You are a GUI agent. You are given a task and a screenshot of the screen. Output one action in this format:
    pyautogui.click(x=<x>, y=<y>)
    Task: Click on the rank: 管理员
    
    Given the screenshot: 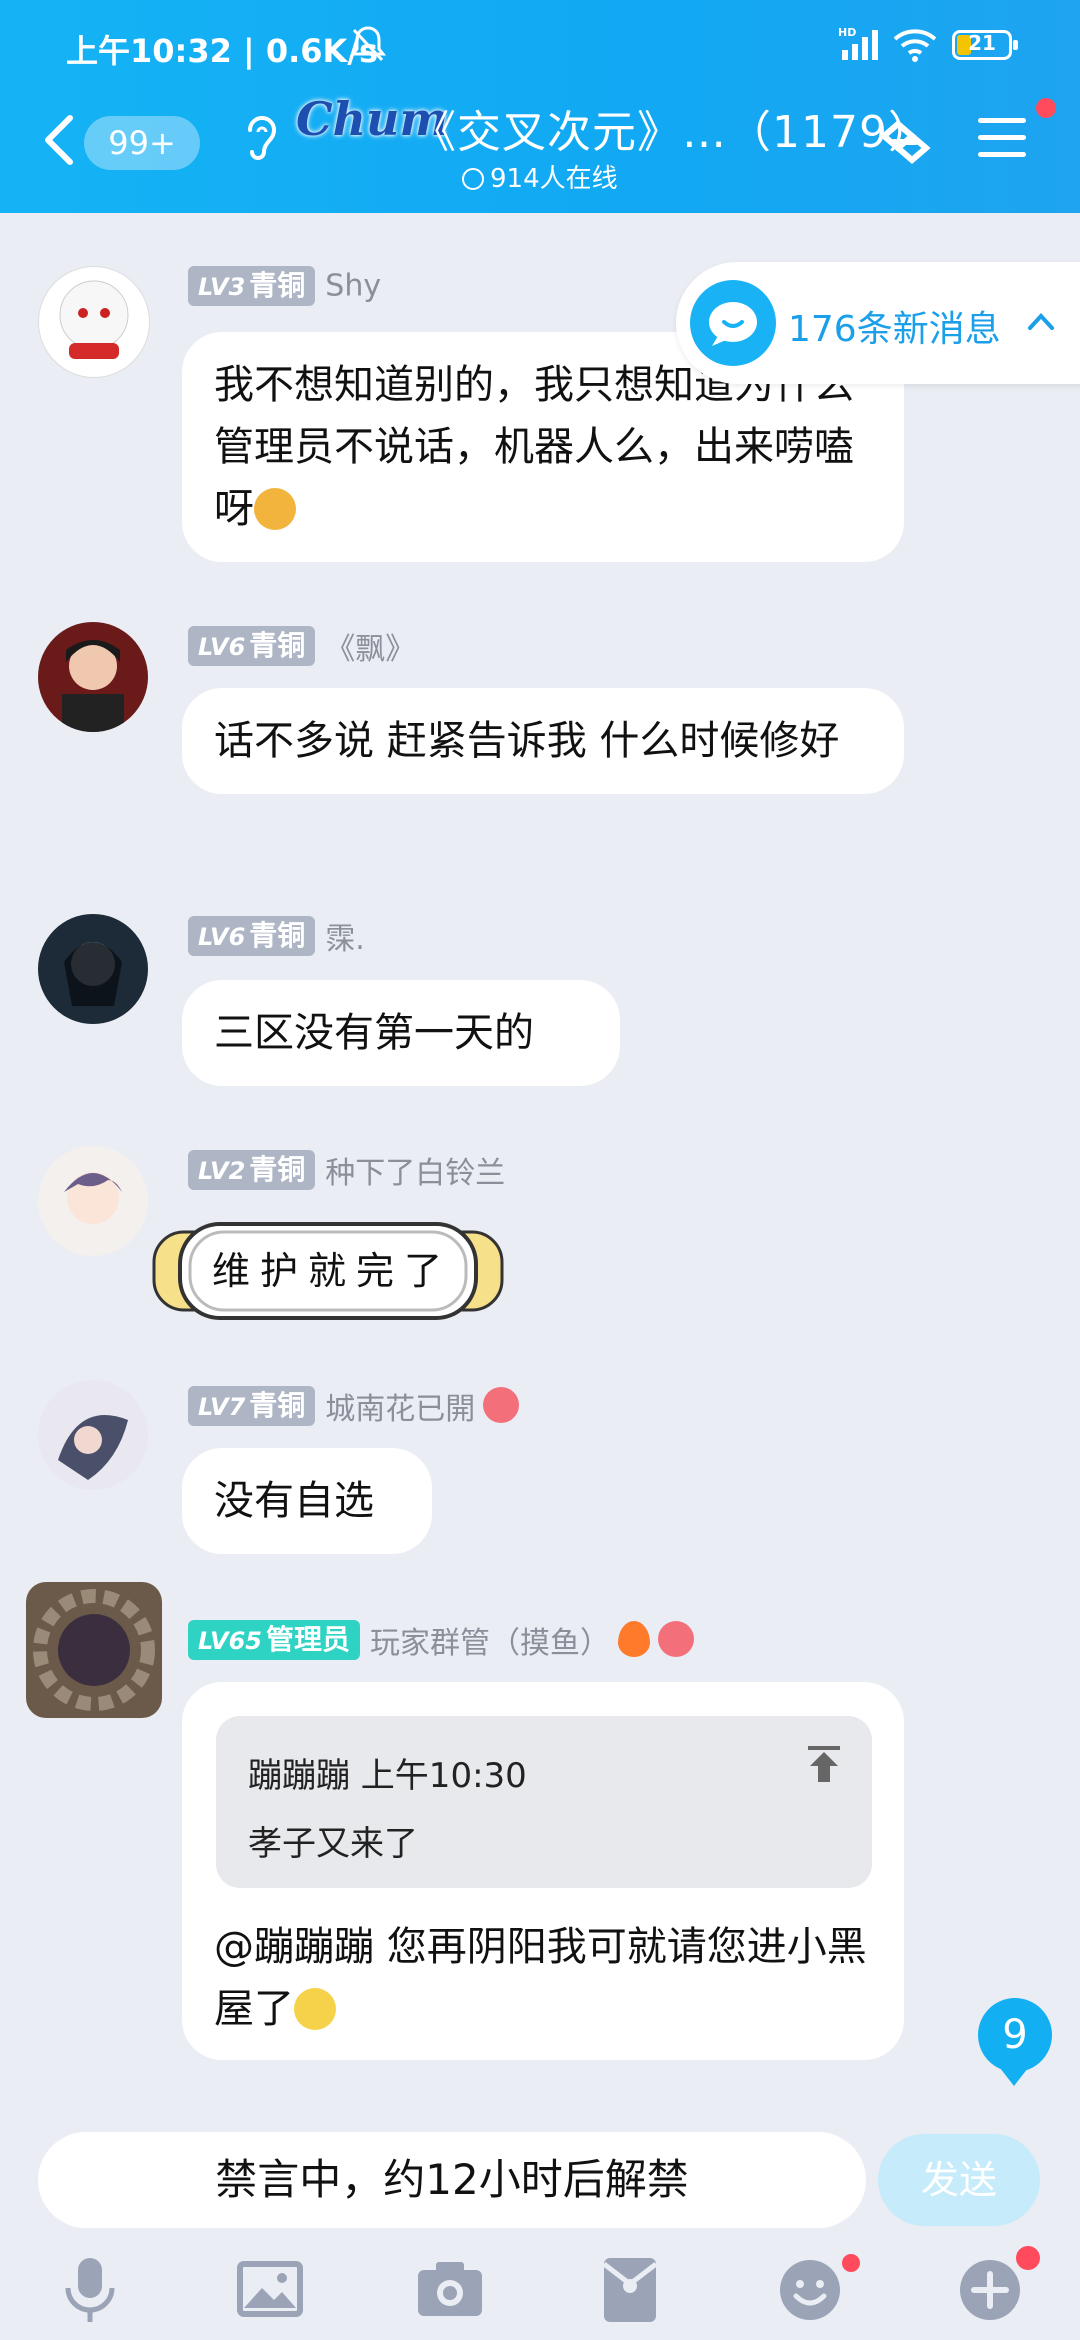 What is the action you would take?
    pyautogui.click(x=307, y=1639)
    